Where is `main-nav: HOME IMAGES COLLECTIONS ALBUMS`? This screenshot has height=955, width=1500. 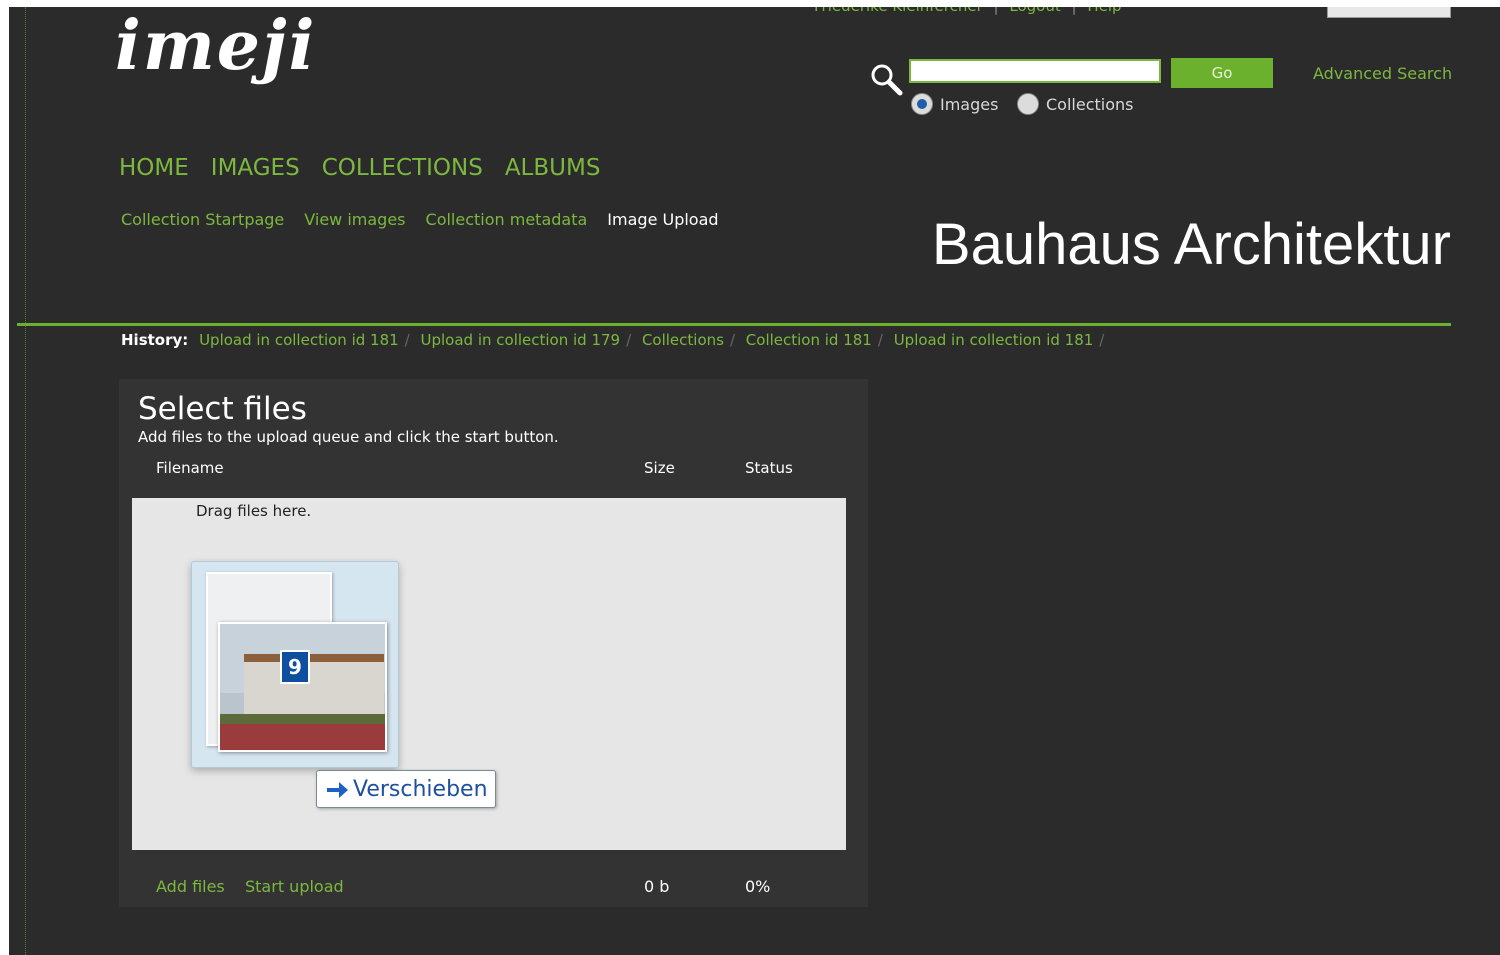 main-nav: HOME IMAGES COLLECTIONS ALBUMS is located at coordinates (359, 168).